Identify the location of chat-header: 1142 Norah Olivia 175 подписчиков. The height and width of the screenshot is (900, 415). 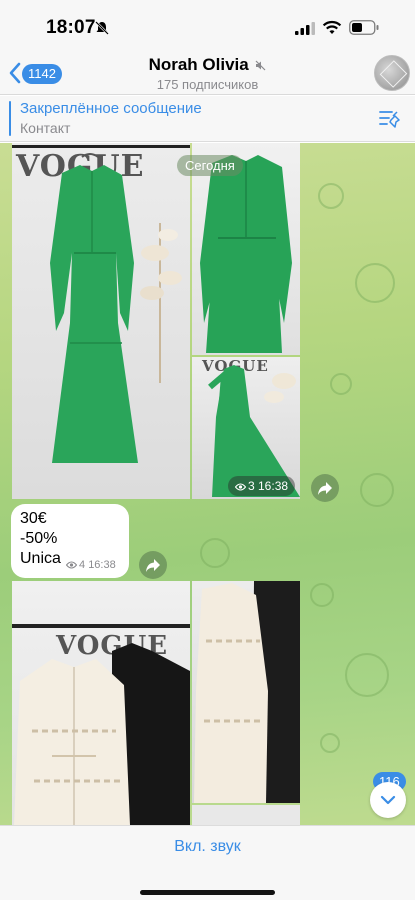
(207, 73).